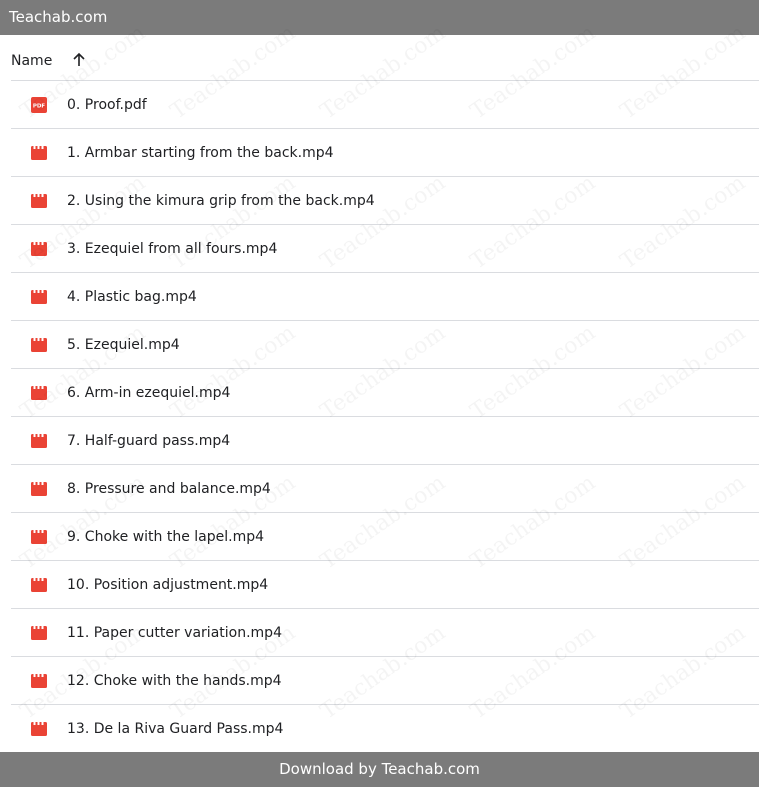  I want to click on file-name: 13. De la Riva Guard Pass.mp4, so click(175, 729).